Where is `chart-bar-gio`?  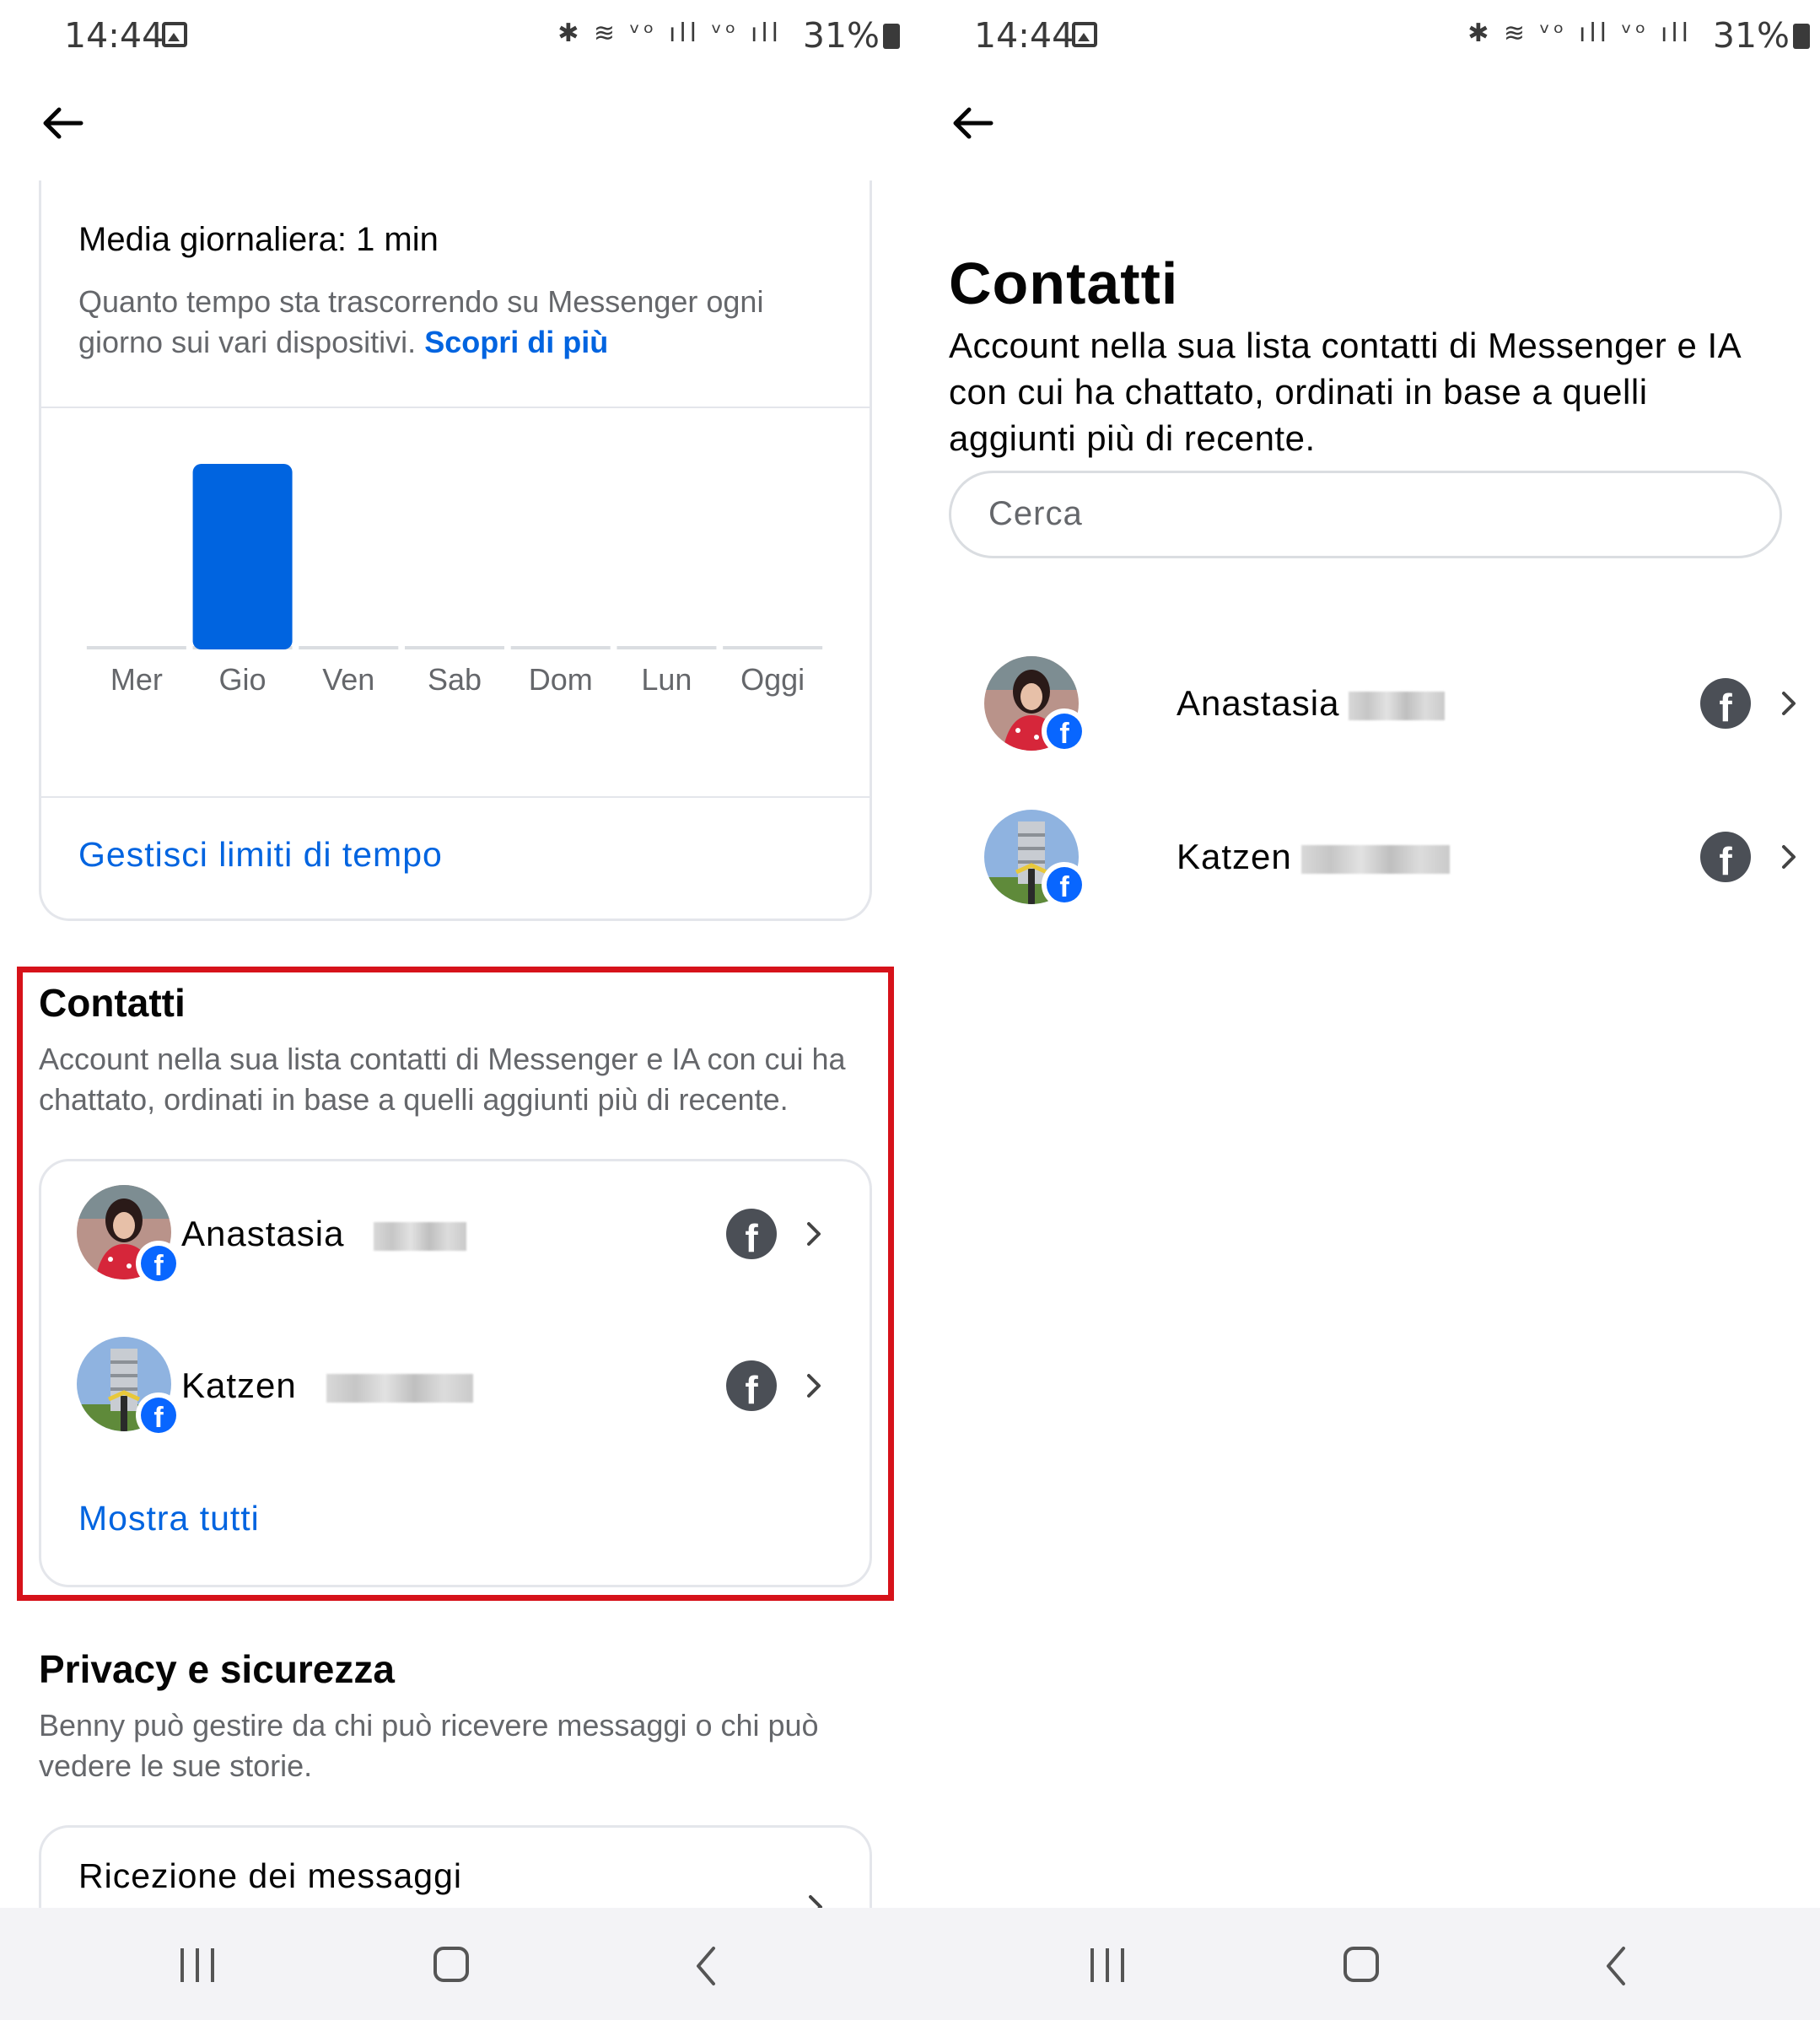 chart-bar-gio is located at coordinates (242, 556).